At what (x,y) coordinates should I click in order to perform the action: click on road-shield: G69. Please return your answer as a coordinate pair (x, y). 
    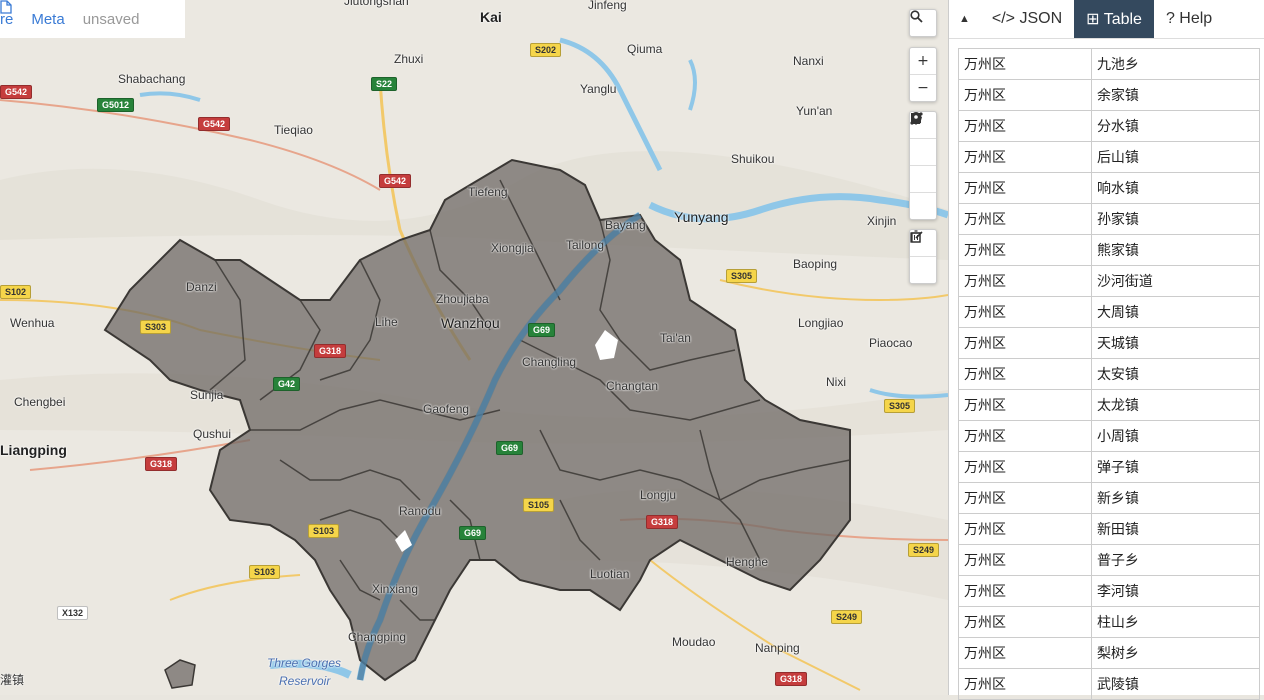
    Looking at the image, I should click on (510, 448).